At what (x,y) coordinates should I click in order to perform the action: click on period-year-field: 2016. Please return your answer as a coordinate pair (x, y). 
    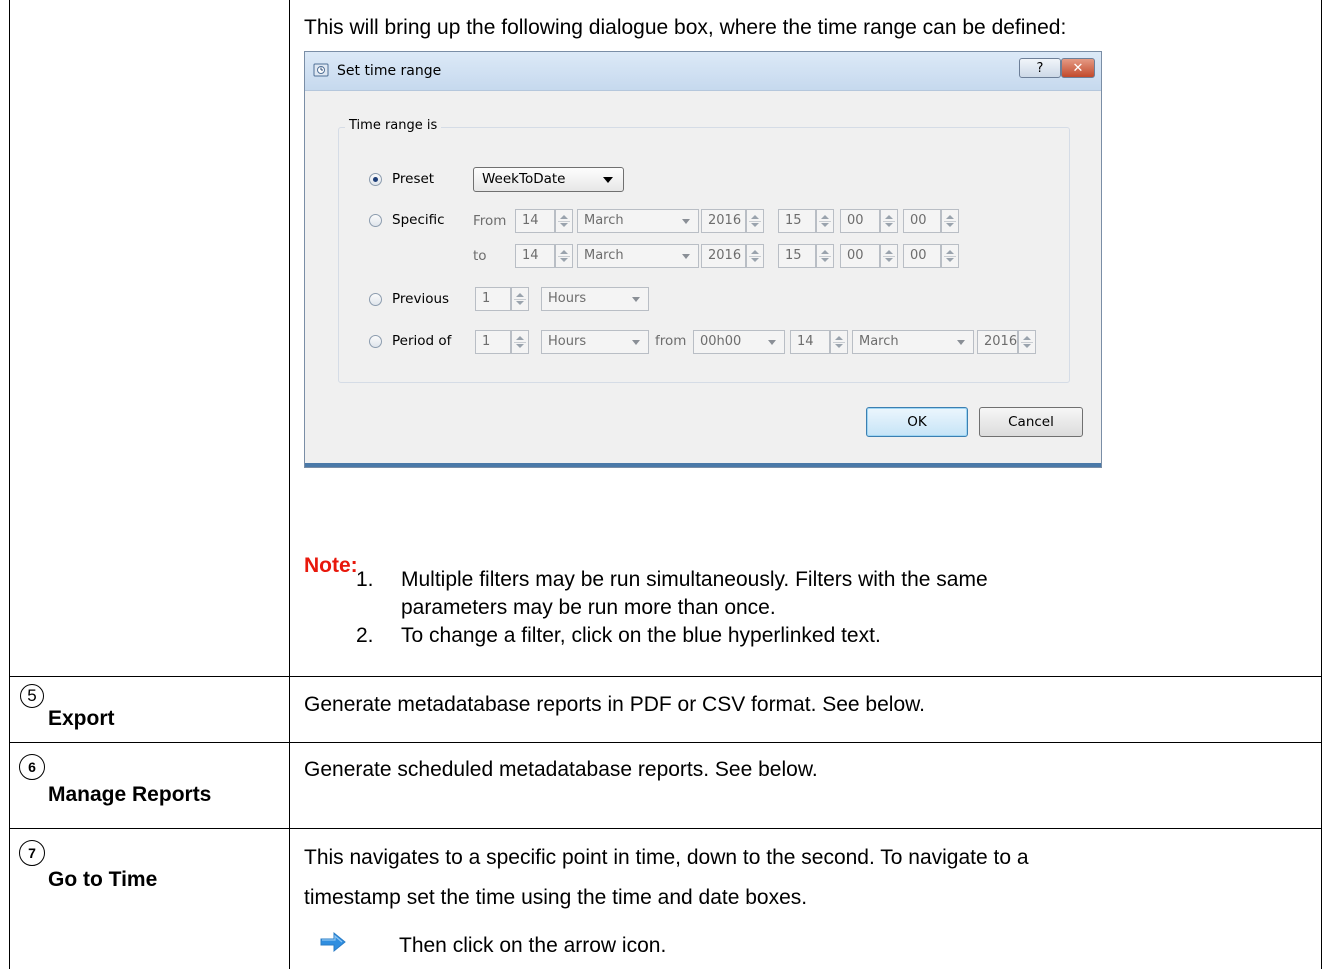
    Looking at the image, I should click on (997, 342).